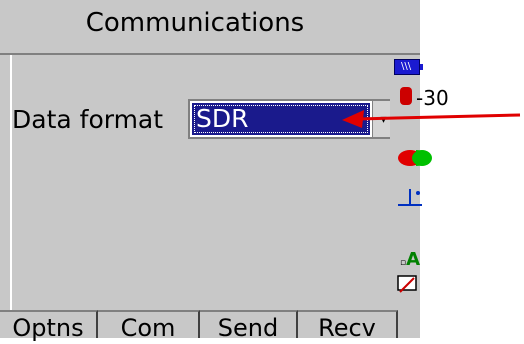 This screenshot has height=344, width=524. I want to click on input-mode-icon: ▫A, so click(410, 259).